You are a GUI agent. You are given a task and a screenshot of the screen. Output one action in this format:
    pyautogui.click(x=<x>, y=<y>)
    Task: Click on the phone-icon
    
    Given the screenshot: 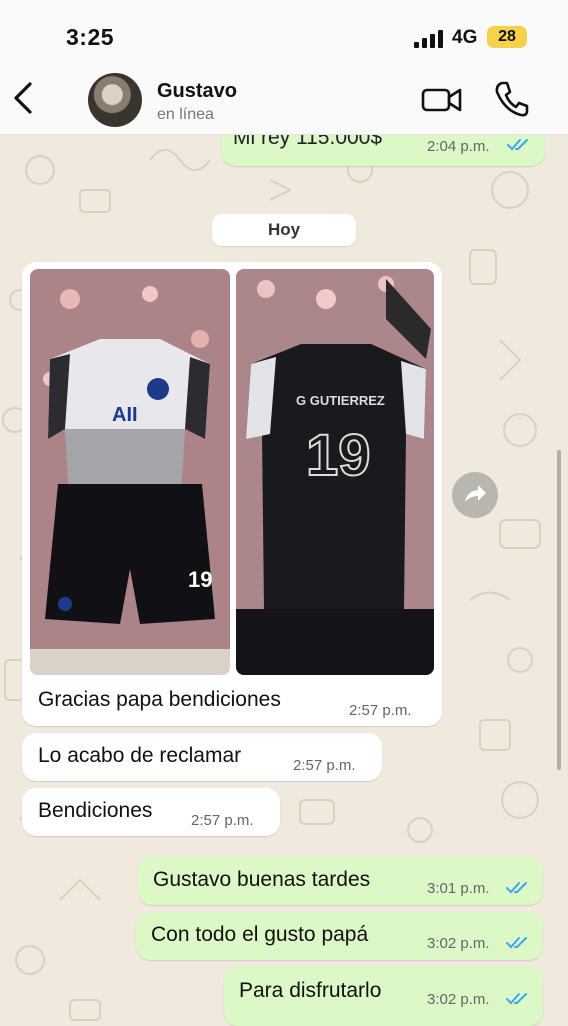 What is the action you would take?
    pyautogui.click(x=511, y=99)
    